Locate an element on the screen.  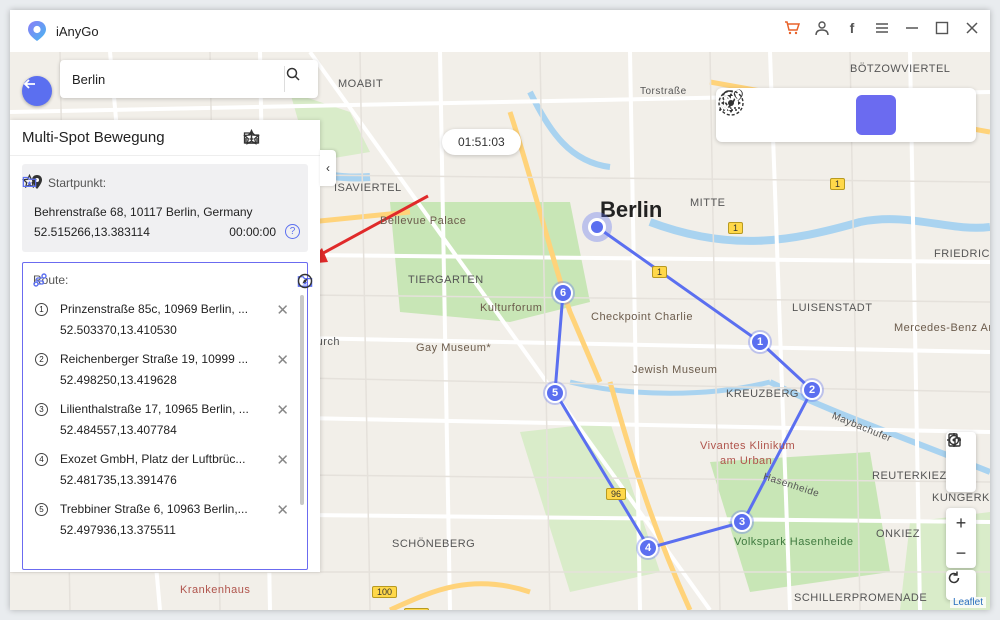
route-list-scrollbar is located at coordinates (302, 400).